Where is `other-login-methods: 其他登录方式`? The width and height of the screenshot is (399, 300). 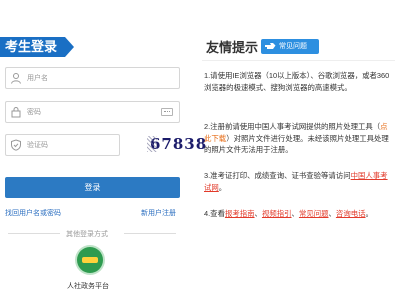
other-login-methods: 其他登录方式 is located at coordinates (87, 234).